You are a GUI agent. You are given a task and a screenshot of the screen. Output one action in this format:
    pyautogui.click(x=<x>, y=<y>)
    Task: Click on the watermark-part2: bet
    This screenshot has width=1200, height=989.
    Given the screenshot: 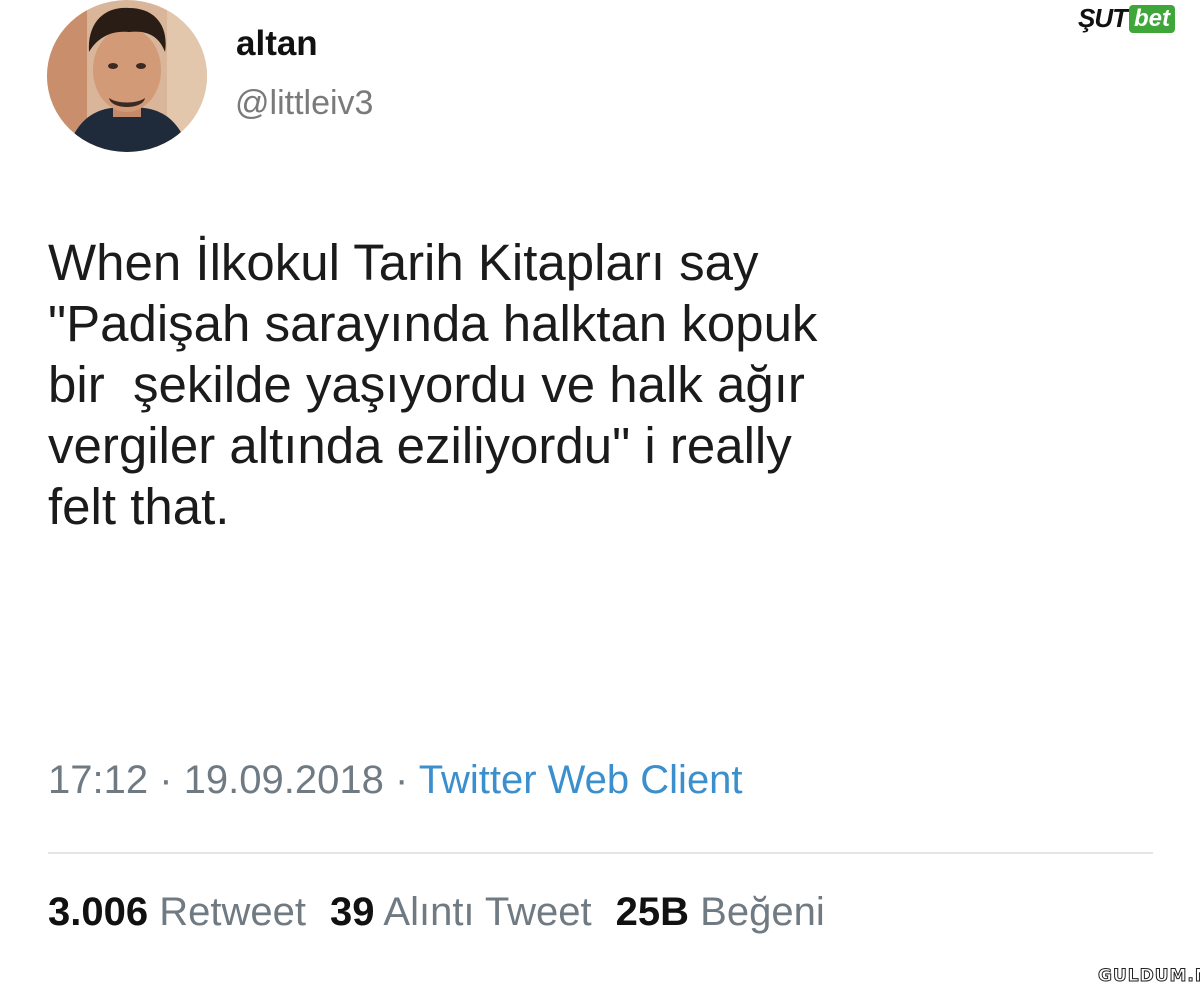 What is the action you would take?
    pyautogui.click(x=1152, y=18)
    